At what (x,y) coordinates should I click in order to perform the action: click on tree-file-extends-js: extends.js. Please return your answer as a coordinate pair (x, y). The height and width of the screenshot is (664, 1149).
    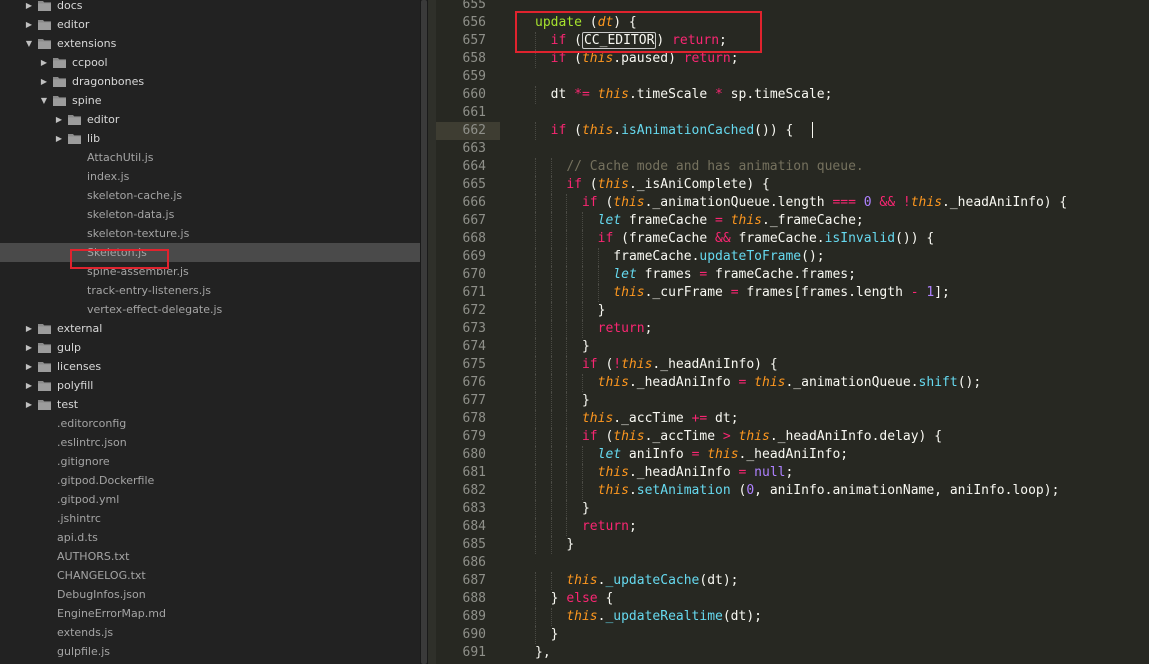
    Looking at the image, I should click on (210, 632).